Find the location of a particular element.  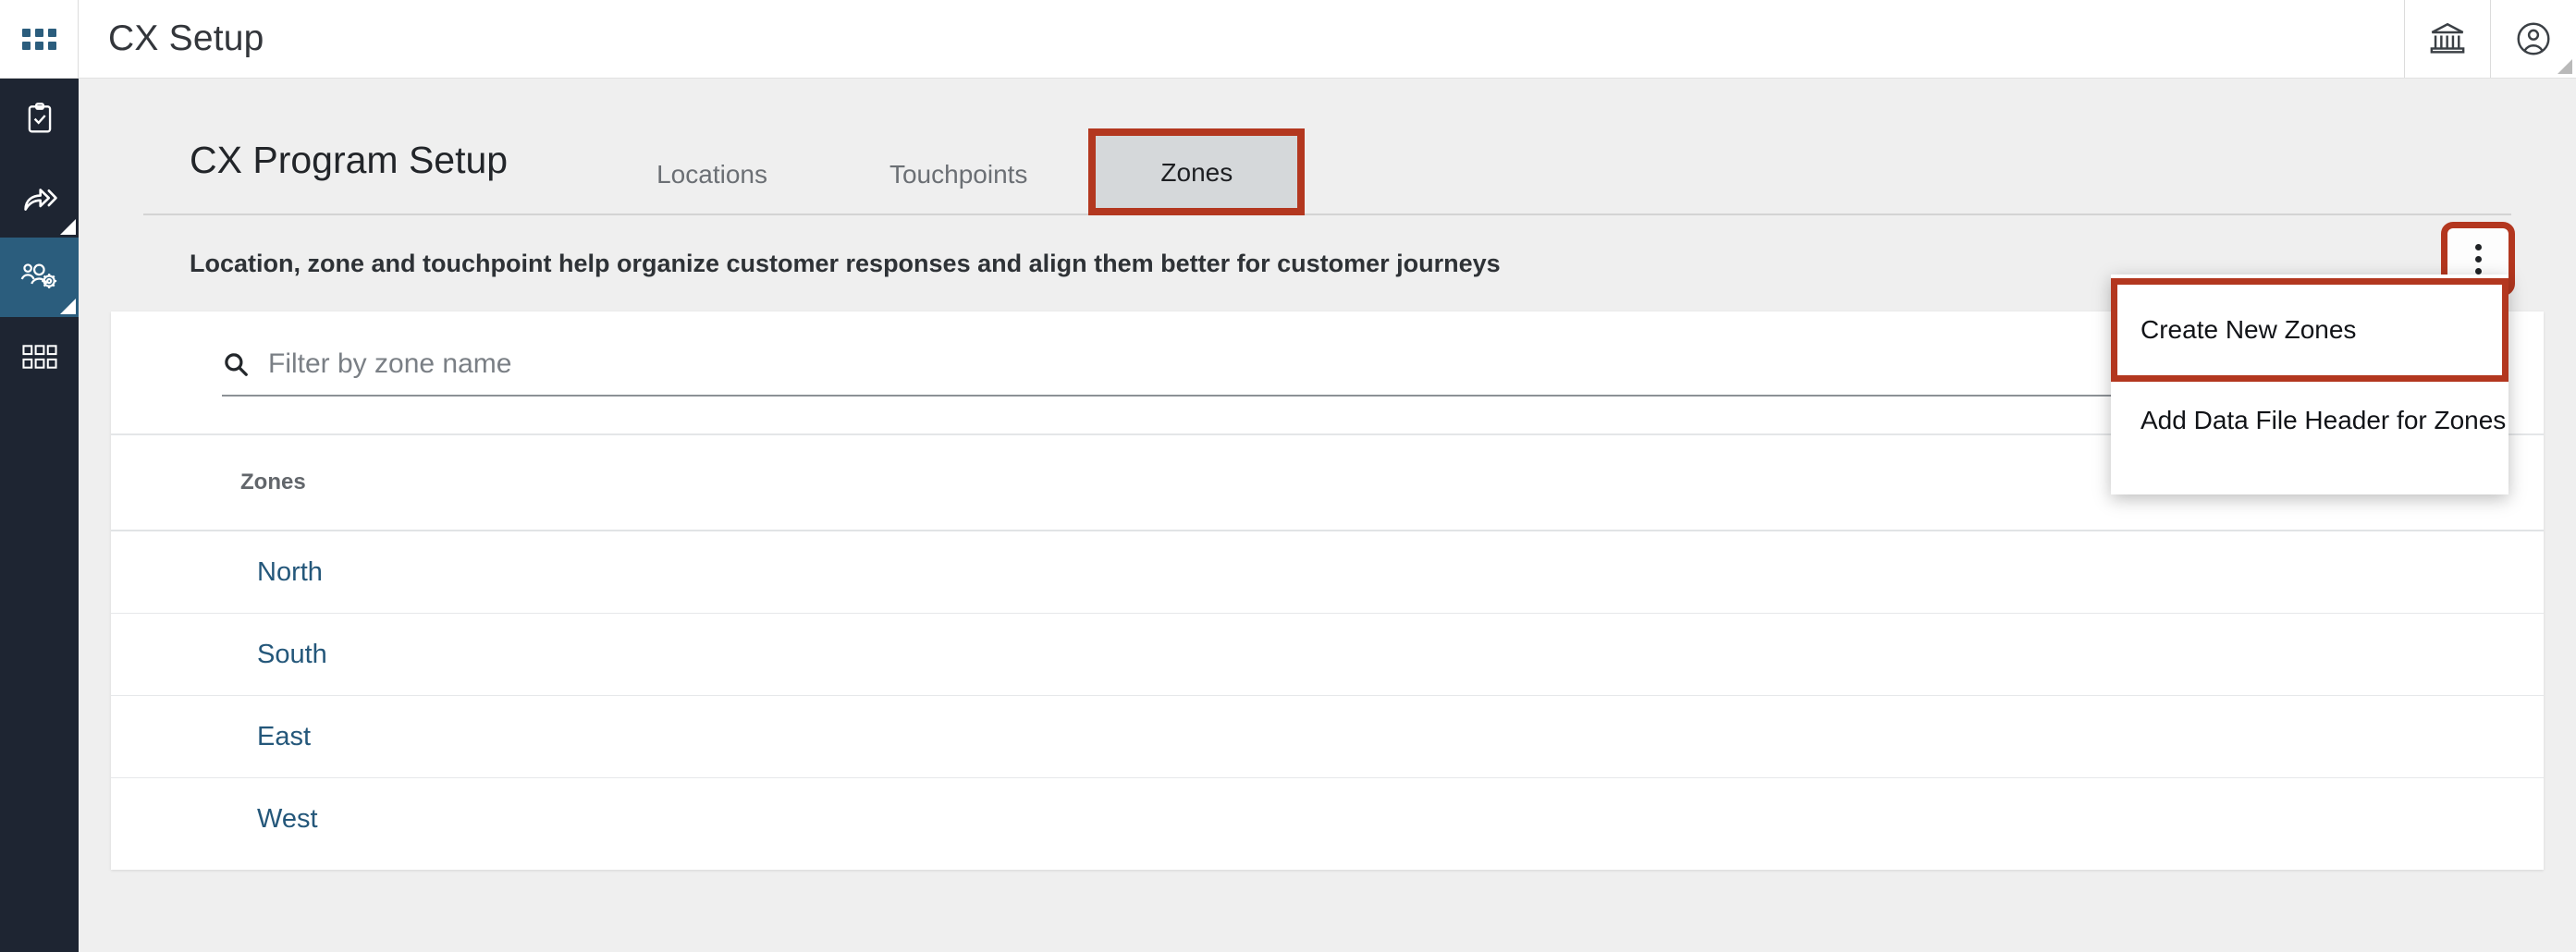

zone-link: North is located at coordinates (290, 572).